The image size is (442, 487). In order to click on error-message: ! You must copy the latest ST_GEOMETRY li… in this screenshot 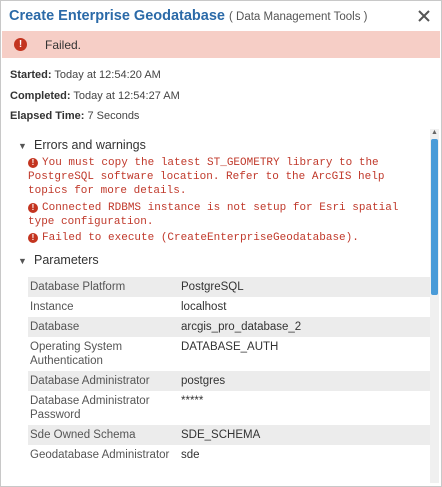, I will do `click(218, 177)`.